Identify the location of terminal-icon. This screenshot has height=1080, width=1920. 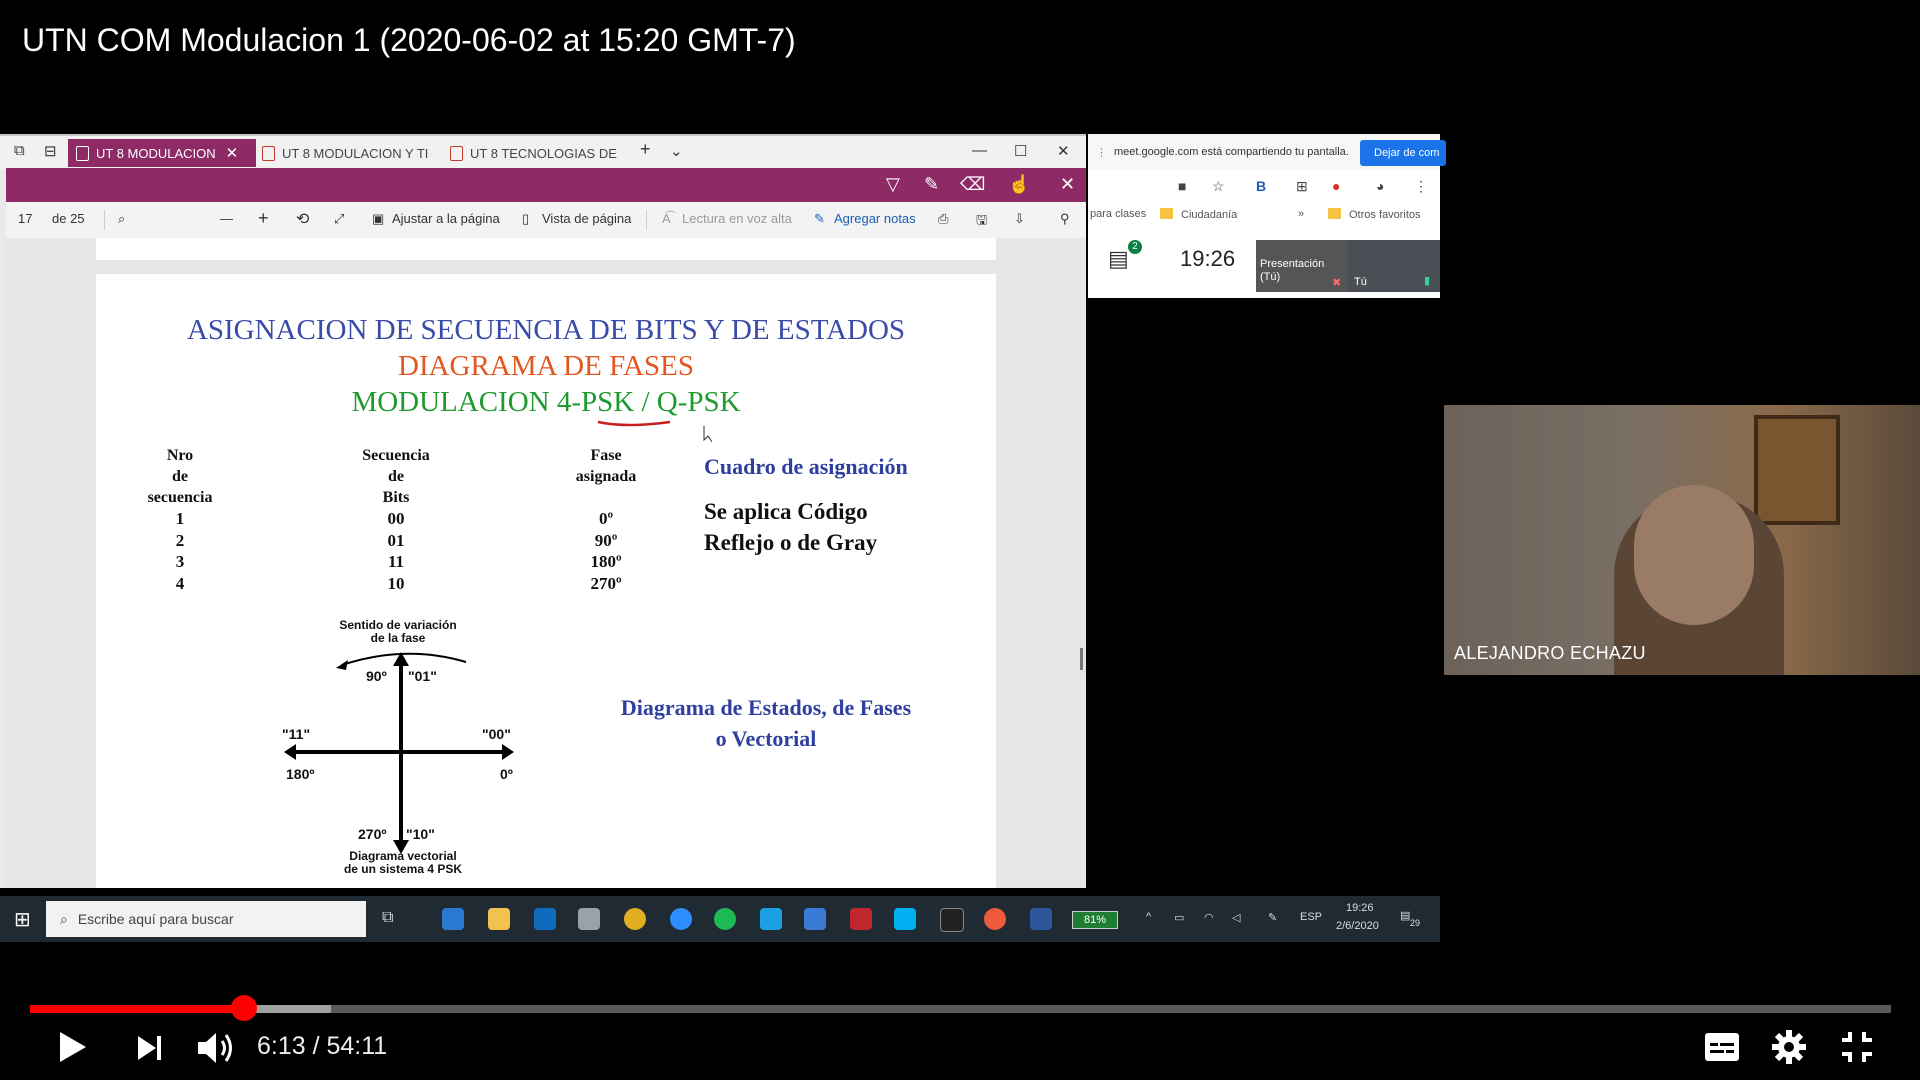
(952, 920).